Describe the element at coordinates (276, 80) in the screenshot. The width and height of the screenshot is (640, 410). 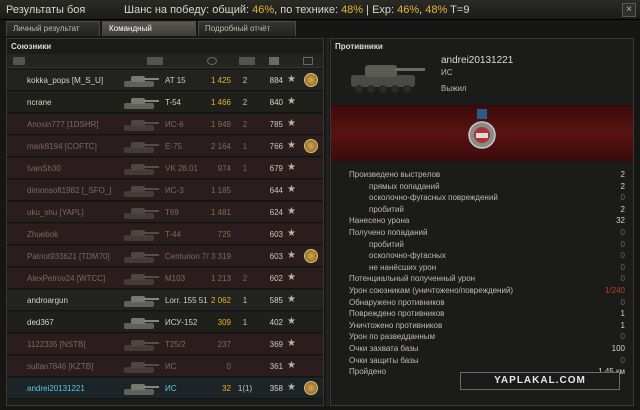
I see `ally-xp: 884` at that location.